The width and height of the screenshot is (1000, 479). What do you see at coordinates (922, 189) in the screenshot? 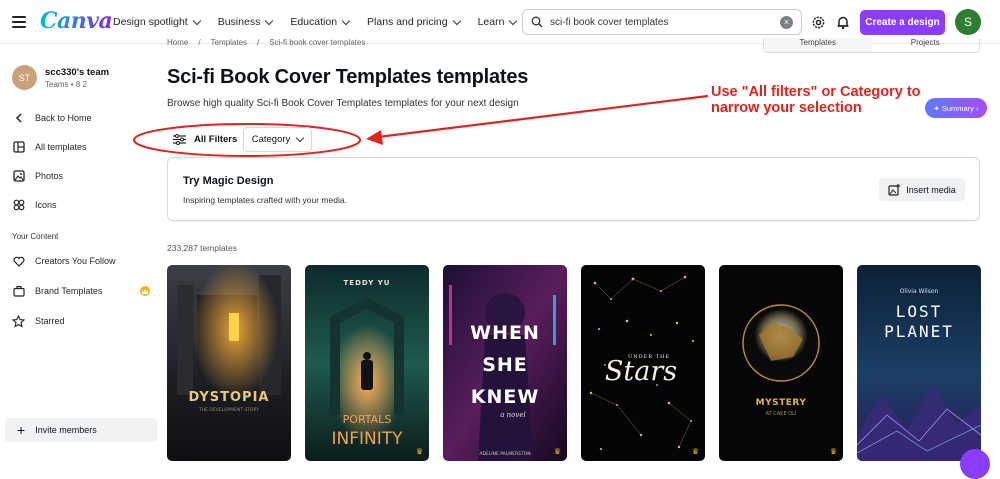
I see `insert-media-button: Insert media` at bounding box center [922, 189].